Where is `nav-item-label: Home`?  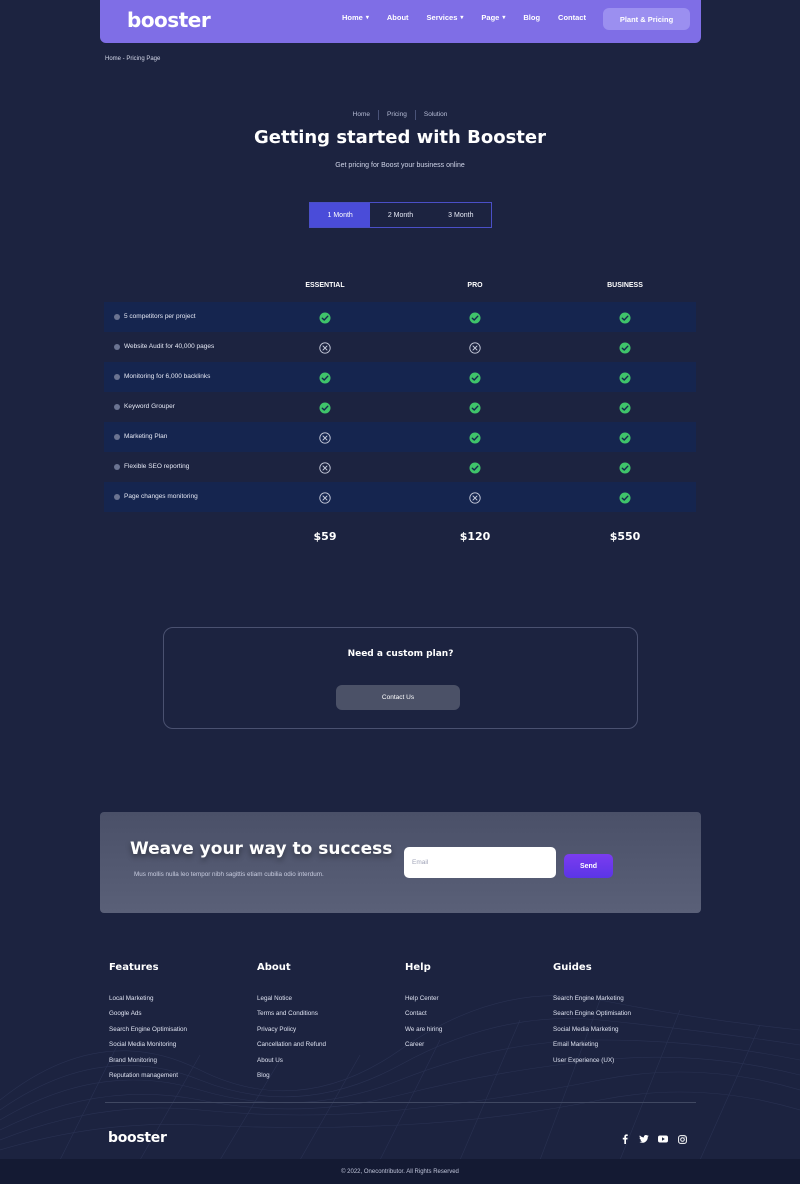 nav-item-label: Home is located at coordinates (352, 17).